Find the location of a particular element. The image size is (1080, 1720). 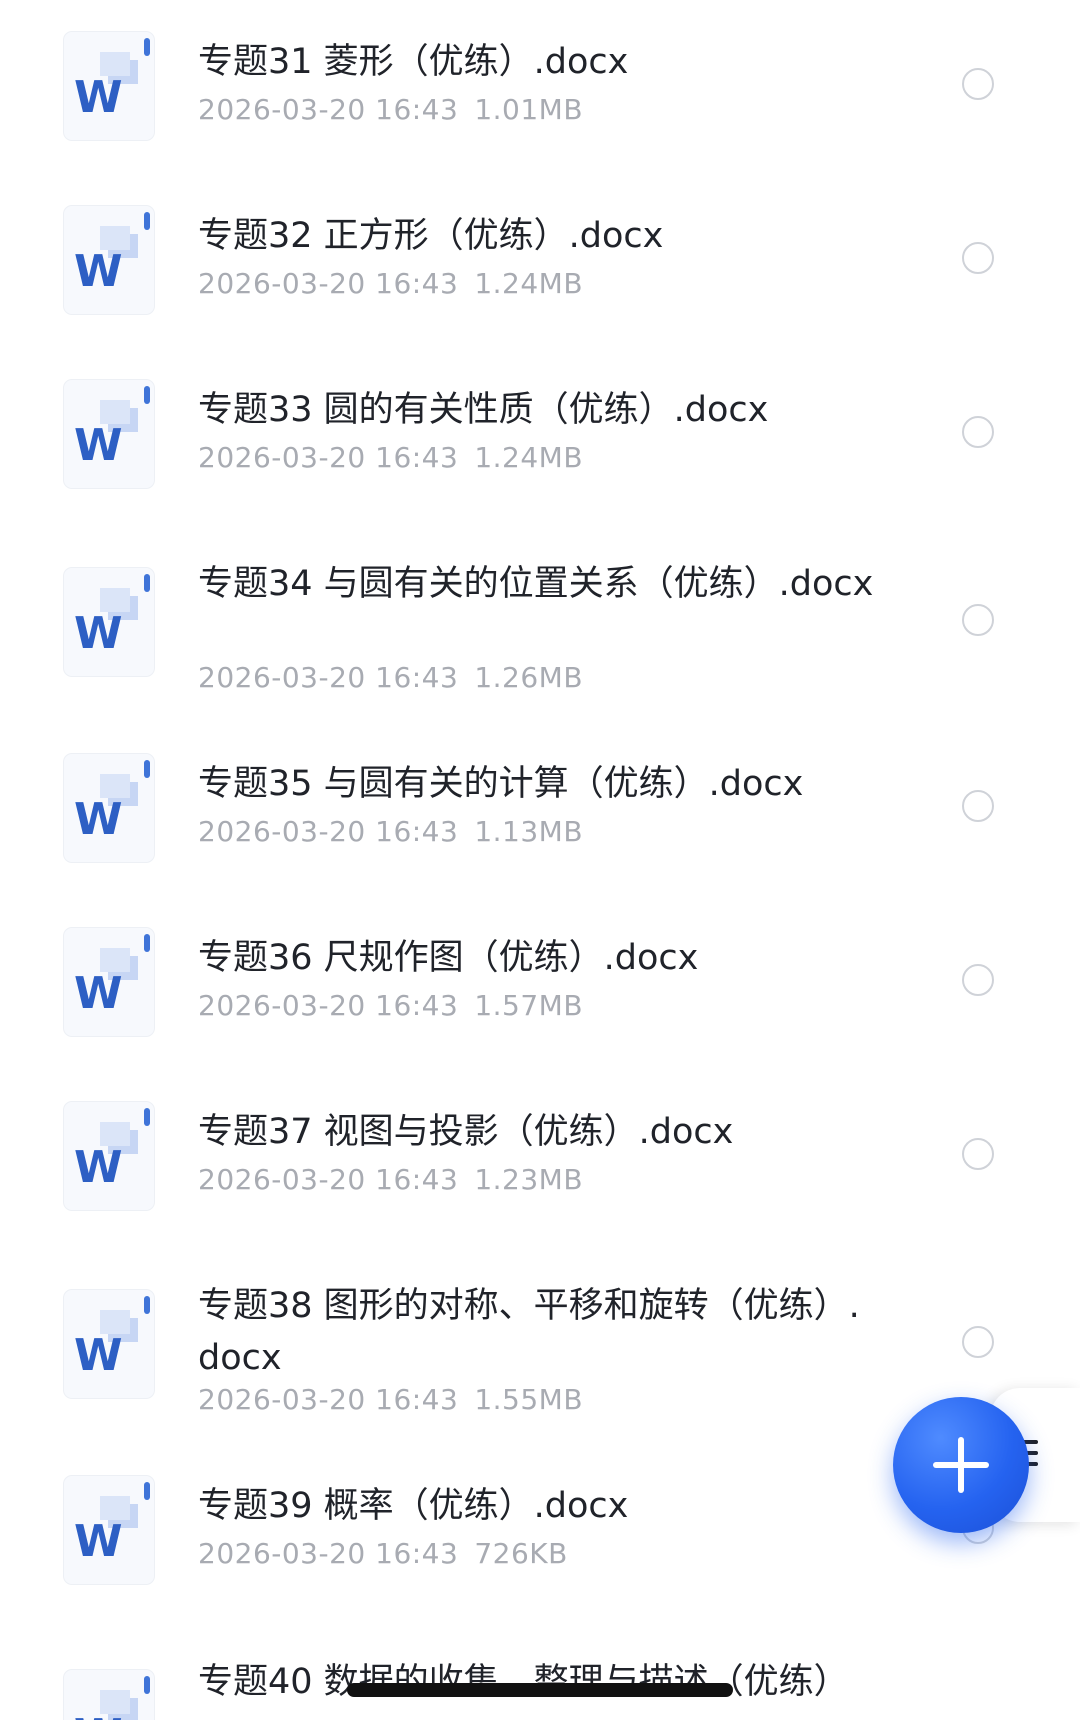

file-size: 1.23MB is located at coordinates (529, 1179).